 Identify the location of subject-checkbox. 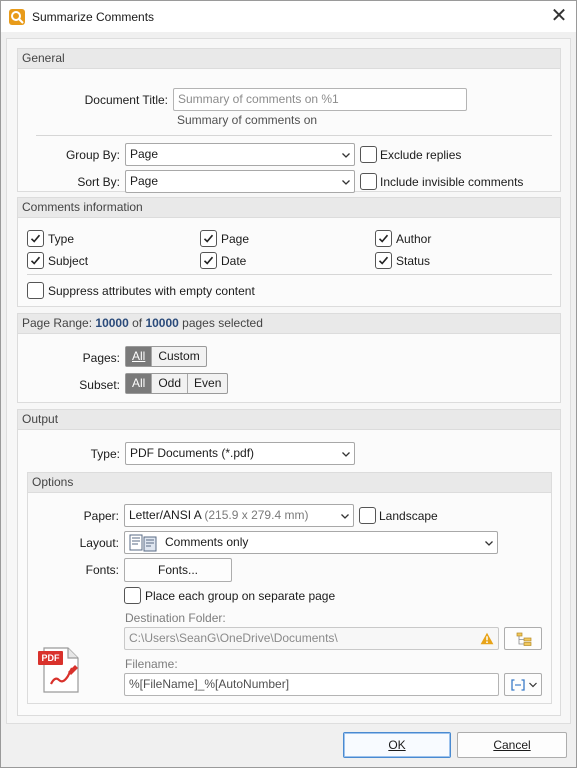
(35, 260).